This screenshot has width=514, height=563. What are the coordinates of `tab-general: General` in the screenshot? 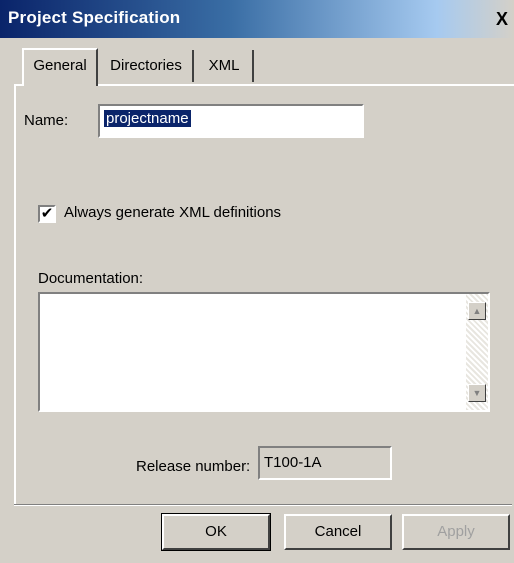 It's located at (60, 67).